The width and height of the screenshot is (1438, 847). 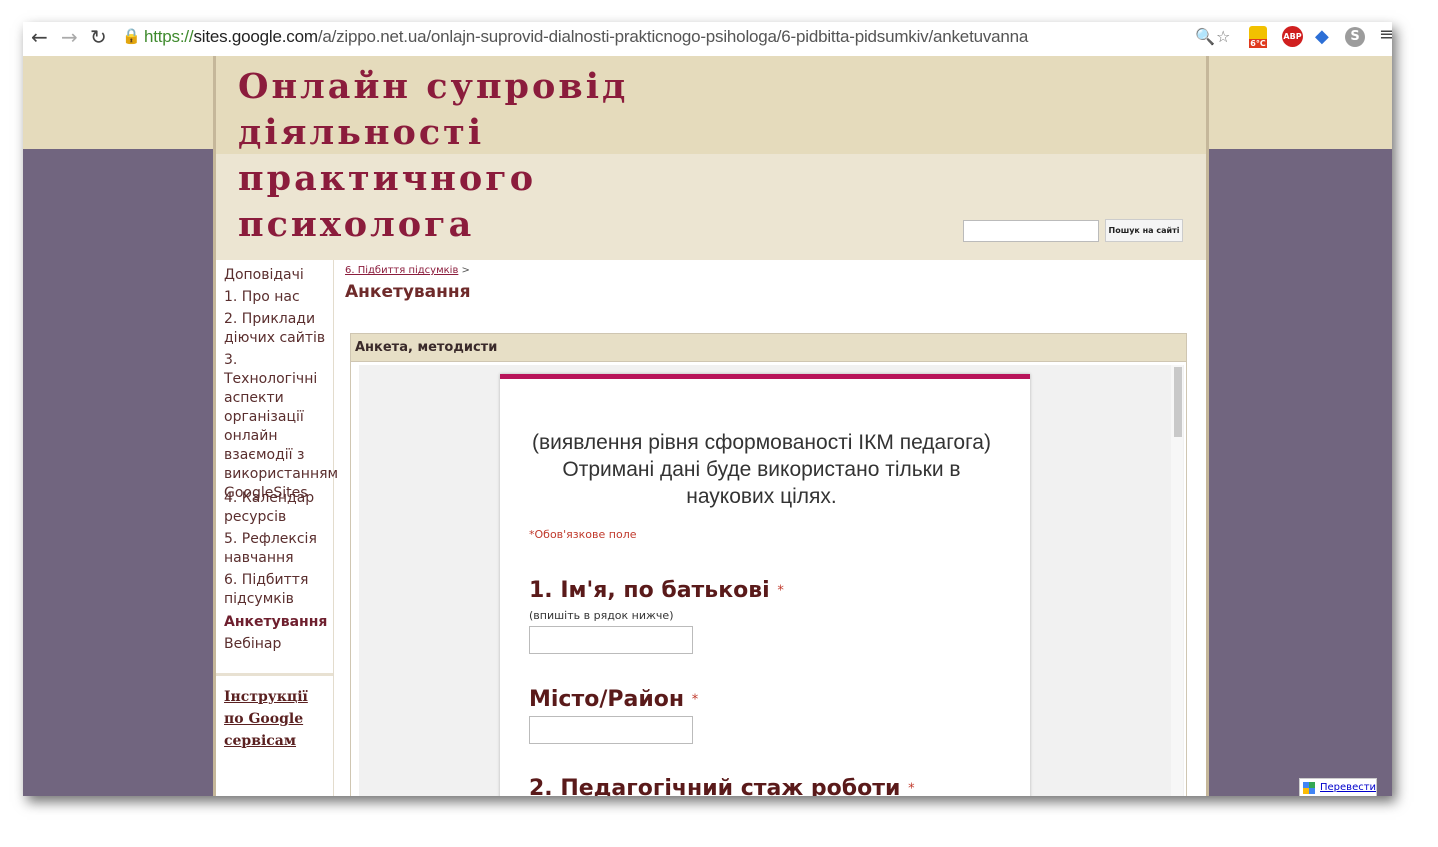 What do you see at coordinates (611, 730) in the screenshot?
I see `city-input` at bounding box center [611, 730].